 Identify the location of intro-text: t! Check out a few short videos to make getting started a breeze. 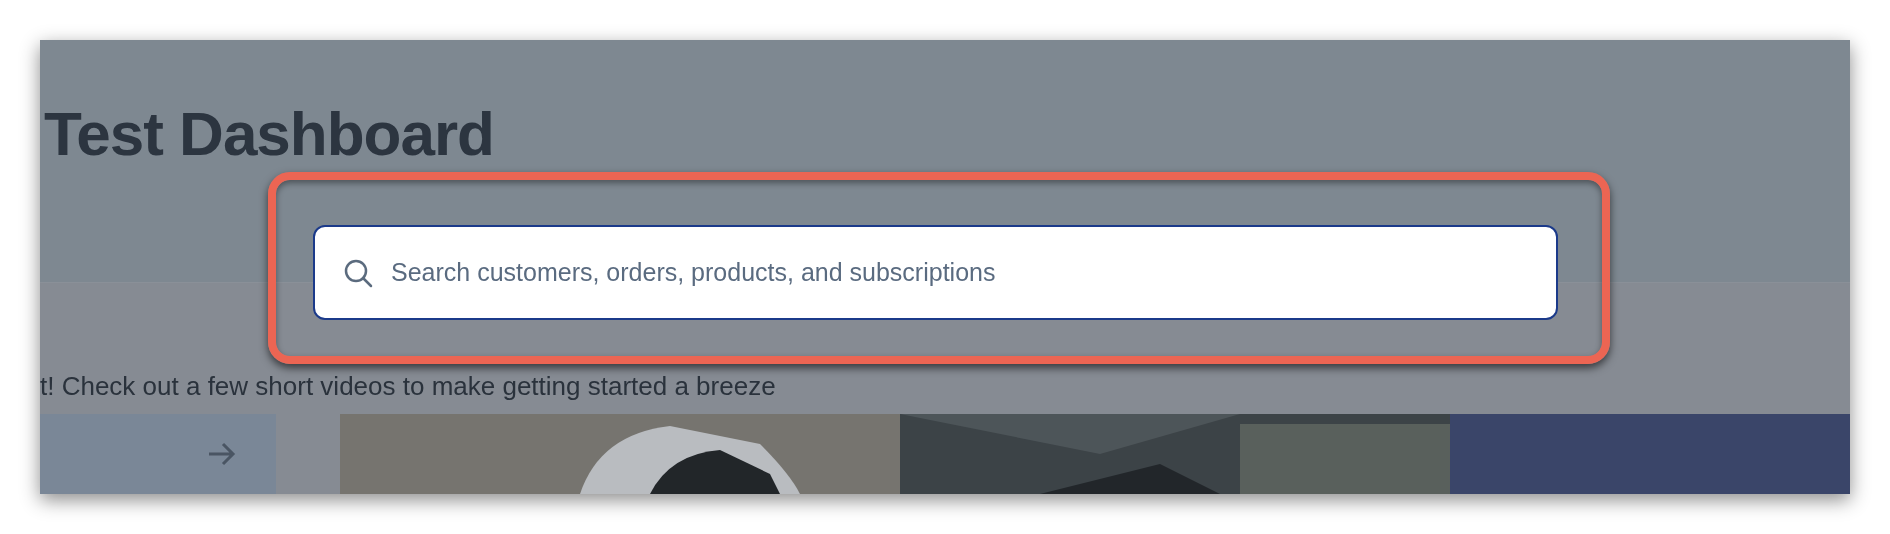
(408, 386).